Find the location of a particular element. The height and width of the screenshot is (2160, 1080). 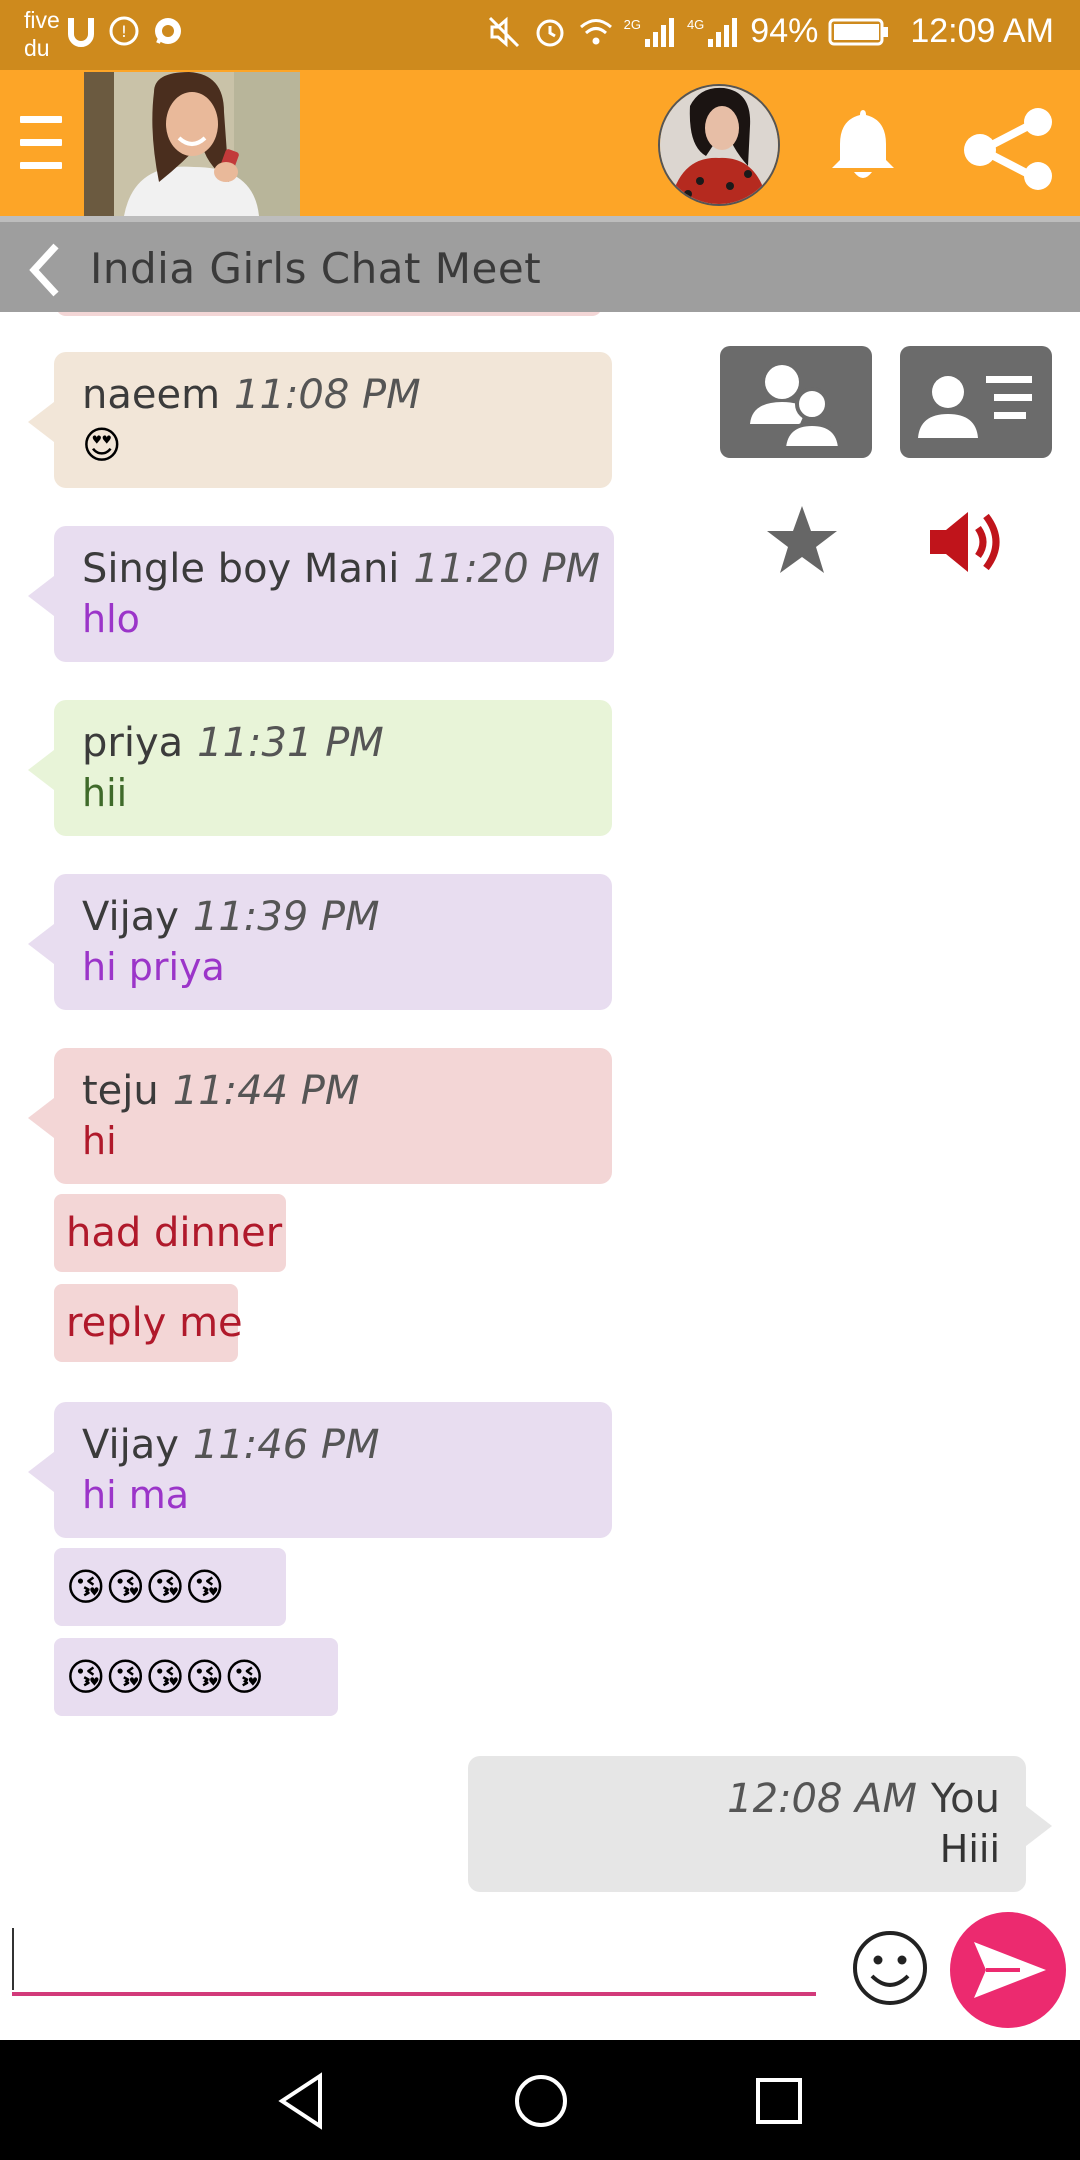

status-indicators: 2G 4G 94% 12:09 AM is located at coordinates (770, 31).